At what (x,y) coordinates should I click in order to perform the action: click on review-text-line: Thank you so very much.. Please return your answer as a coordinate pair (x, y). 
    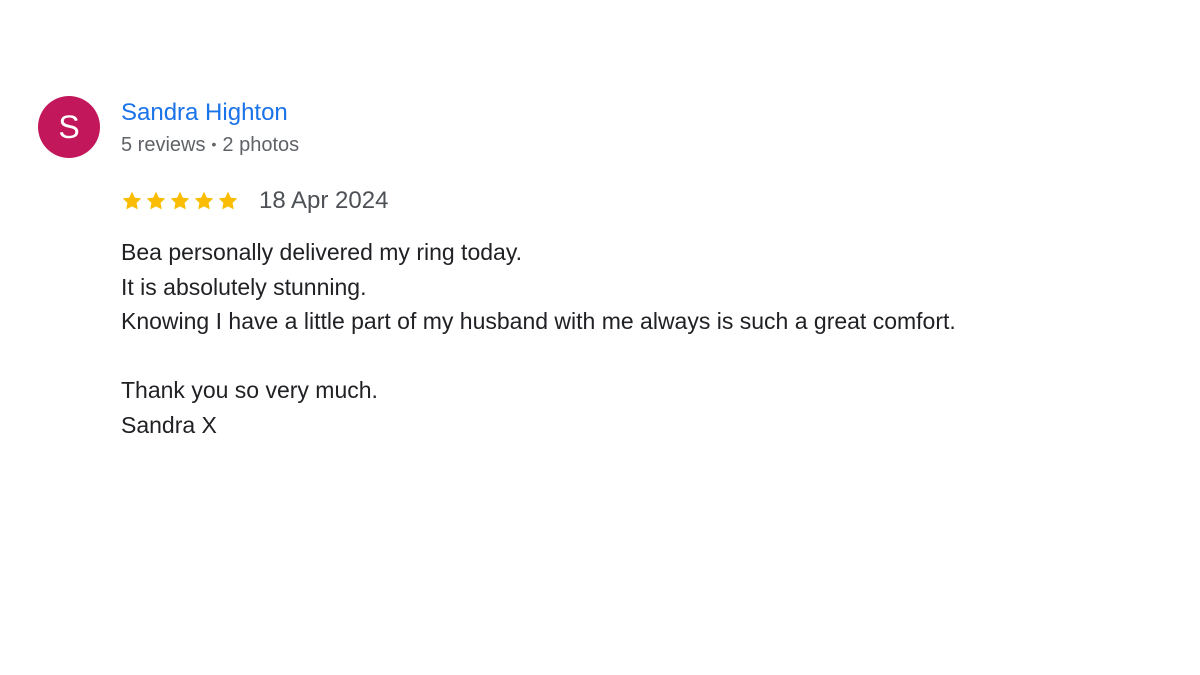
    Looking at the image, I should click on (249, 390).